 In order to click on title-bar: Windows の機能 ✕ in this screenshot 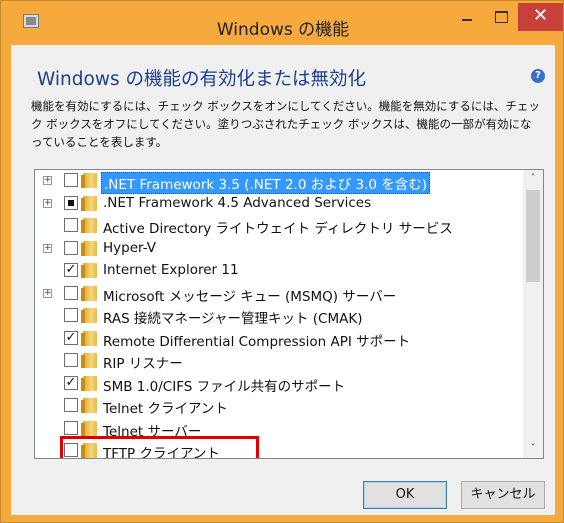, I will do `click(282, 23)`.